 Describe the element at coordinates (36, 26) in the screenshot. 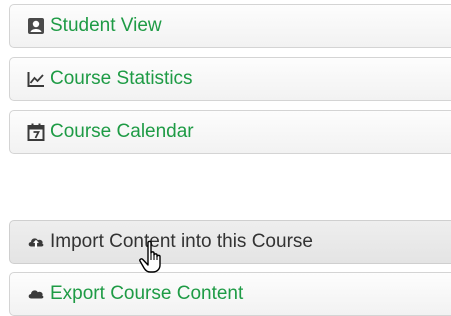

I see `student-view-icon` at that location.